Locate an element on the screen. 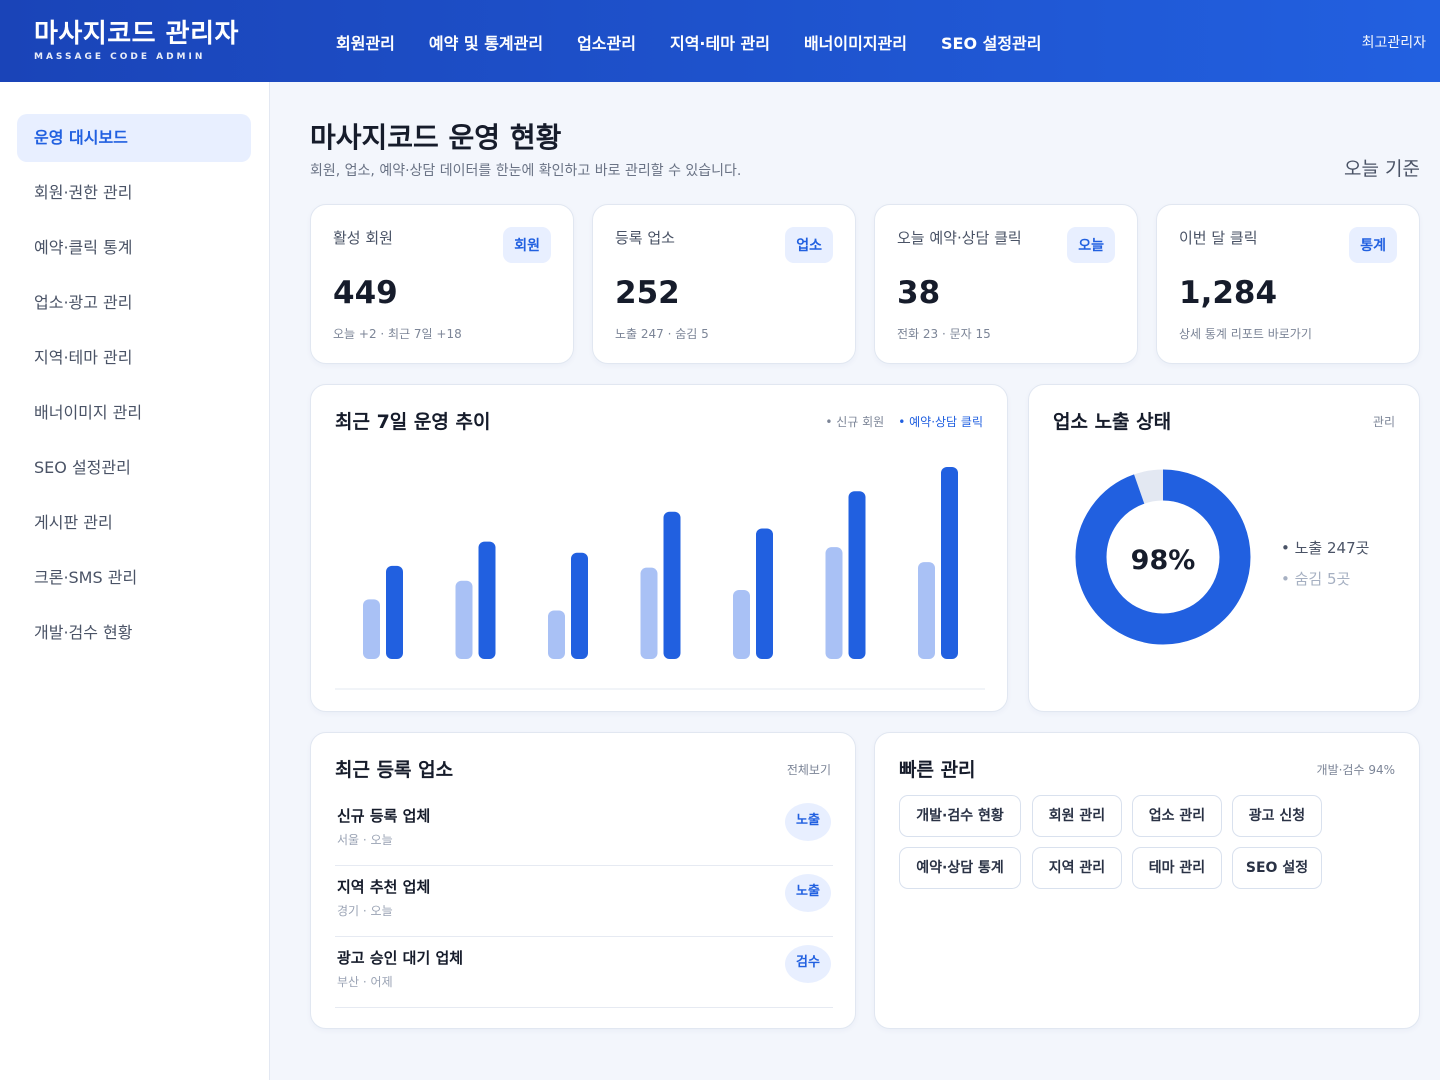 This screenshot has width=1440, height=1080. quick-ad-request-button: 광고 신청 is located at coordinates (1277, 816).